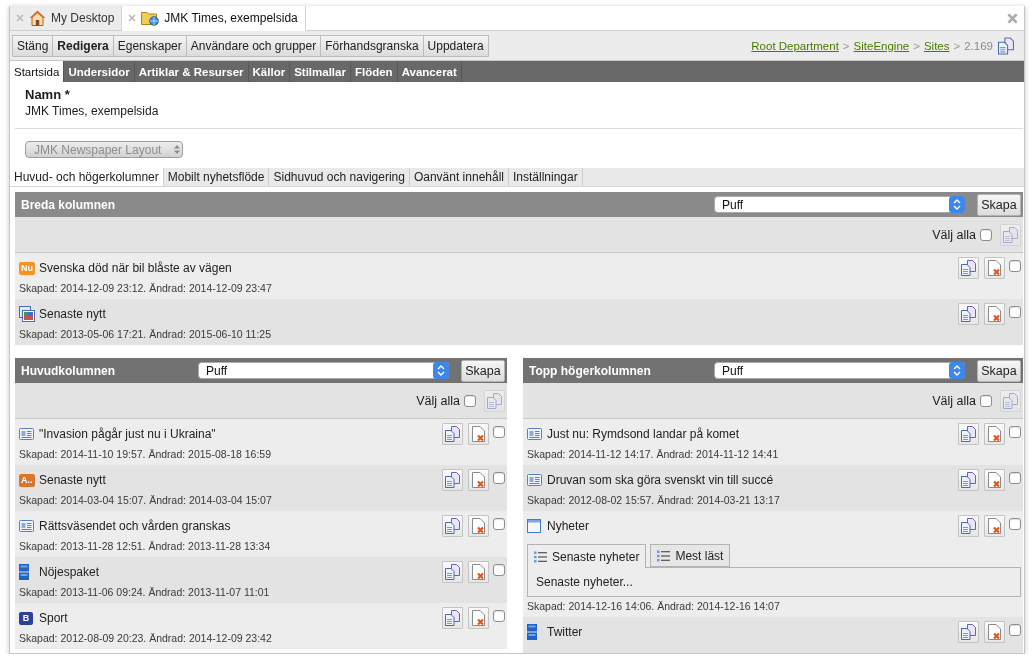 The width and height of the screenshot is (1035, 662). What do you see at coordinates (429, 71) in the screenshot?
I see `nav-tab: Avancerat` at bounding box center [429, 71].